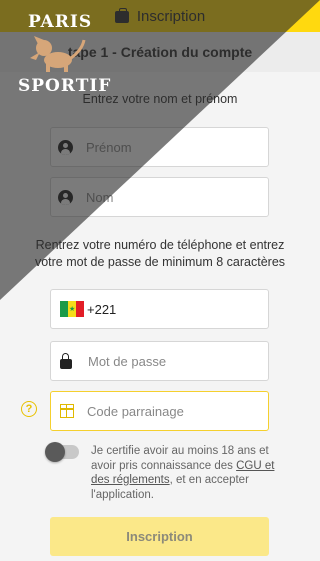 This screenshot has width=320, height=561. I want to click on lock-icon, so click(66, 361).